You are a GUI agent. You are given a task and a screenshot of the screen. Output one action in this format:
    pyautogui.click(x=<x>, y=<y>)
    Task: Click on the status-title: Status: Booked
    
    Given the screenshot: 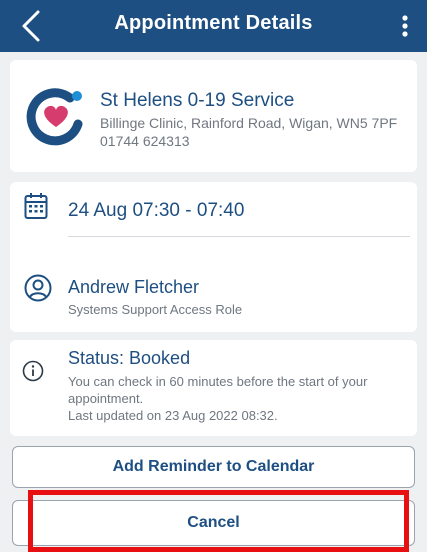 What is the action you would take?
    pyautogui.click(x=129, y=358)
    